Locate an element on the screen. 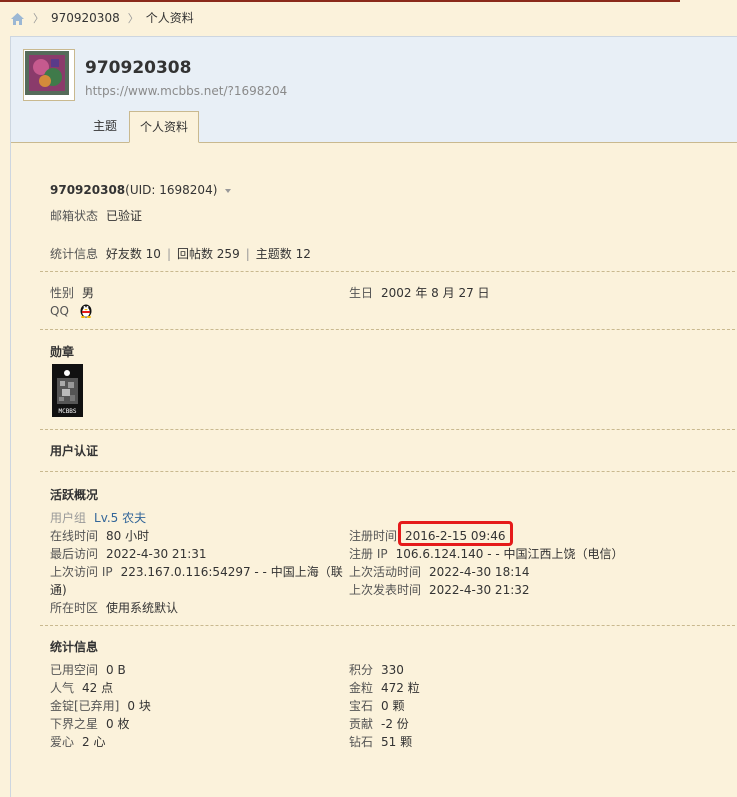 The height and width of the screenshot is (797, 737). qq-label: QQ is located at coordinates (59, 311).